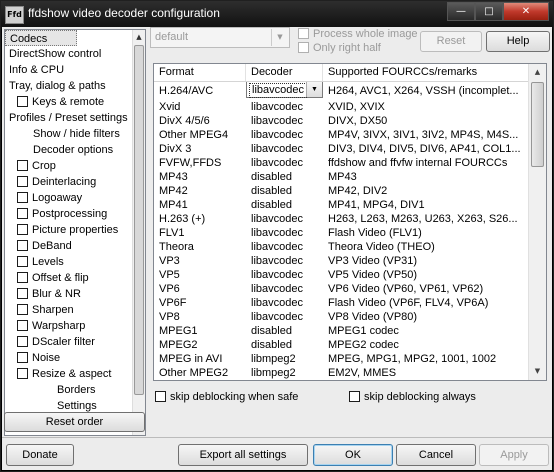 Image resolution: width=554 pixels, height=472 pixels. I want to click on tree-item-label: Blur & NR, so click(56, 294).